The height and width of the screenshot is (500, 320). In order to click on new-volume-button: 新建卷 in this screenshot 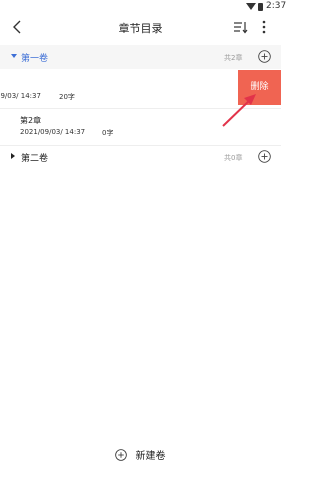, I will do `click(140, 453)`.